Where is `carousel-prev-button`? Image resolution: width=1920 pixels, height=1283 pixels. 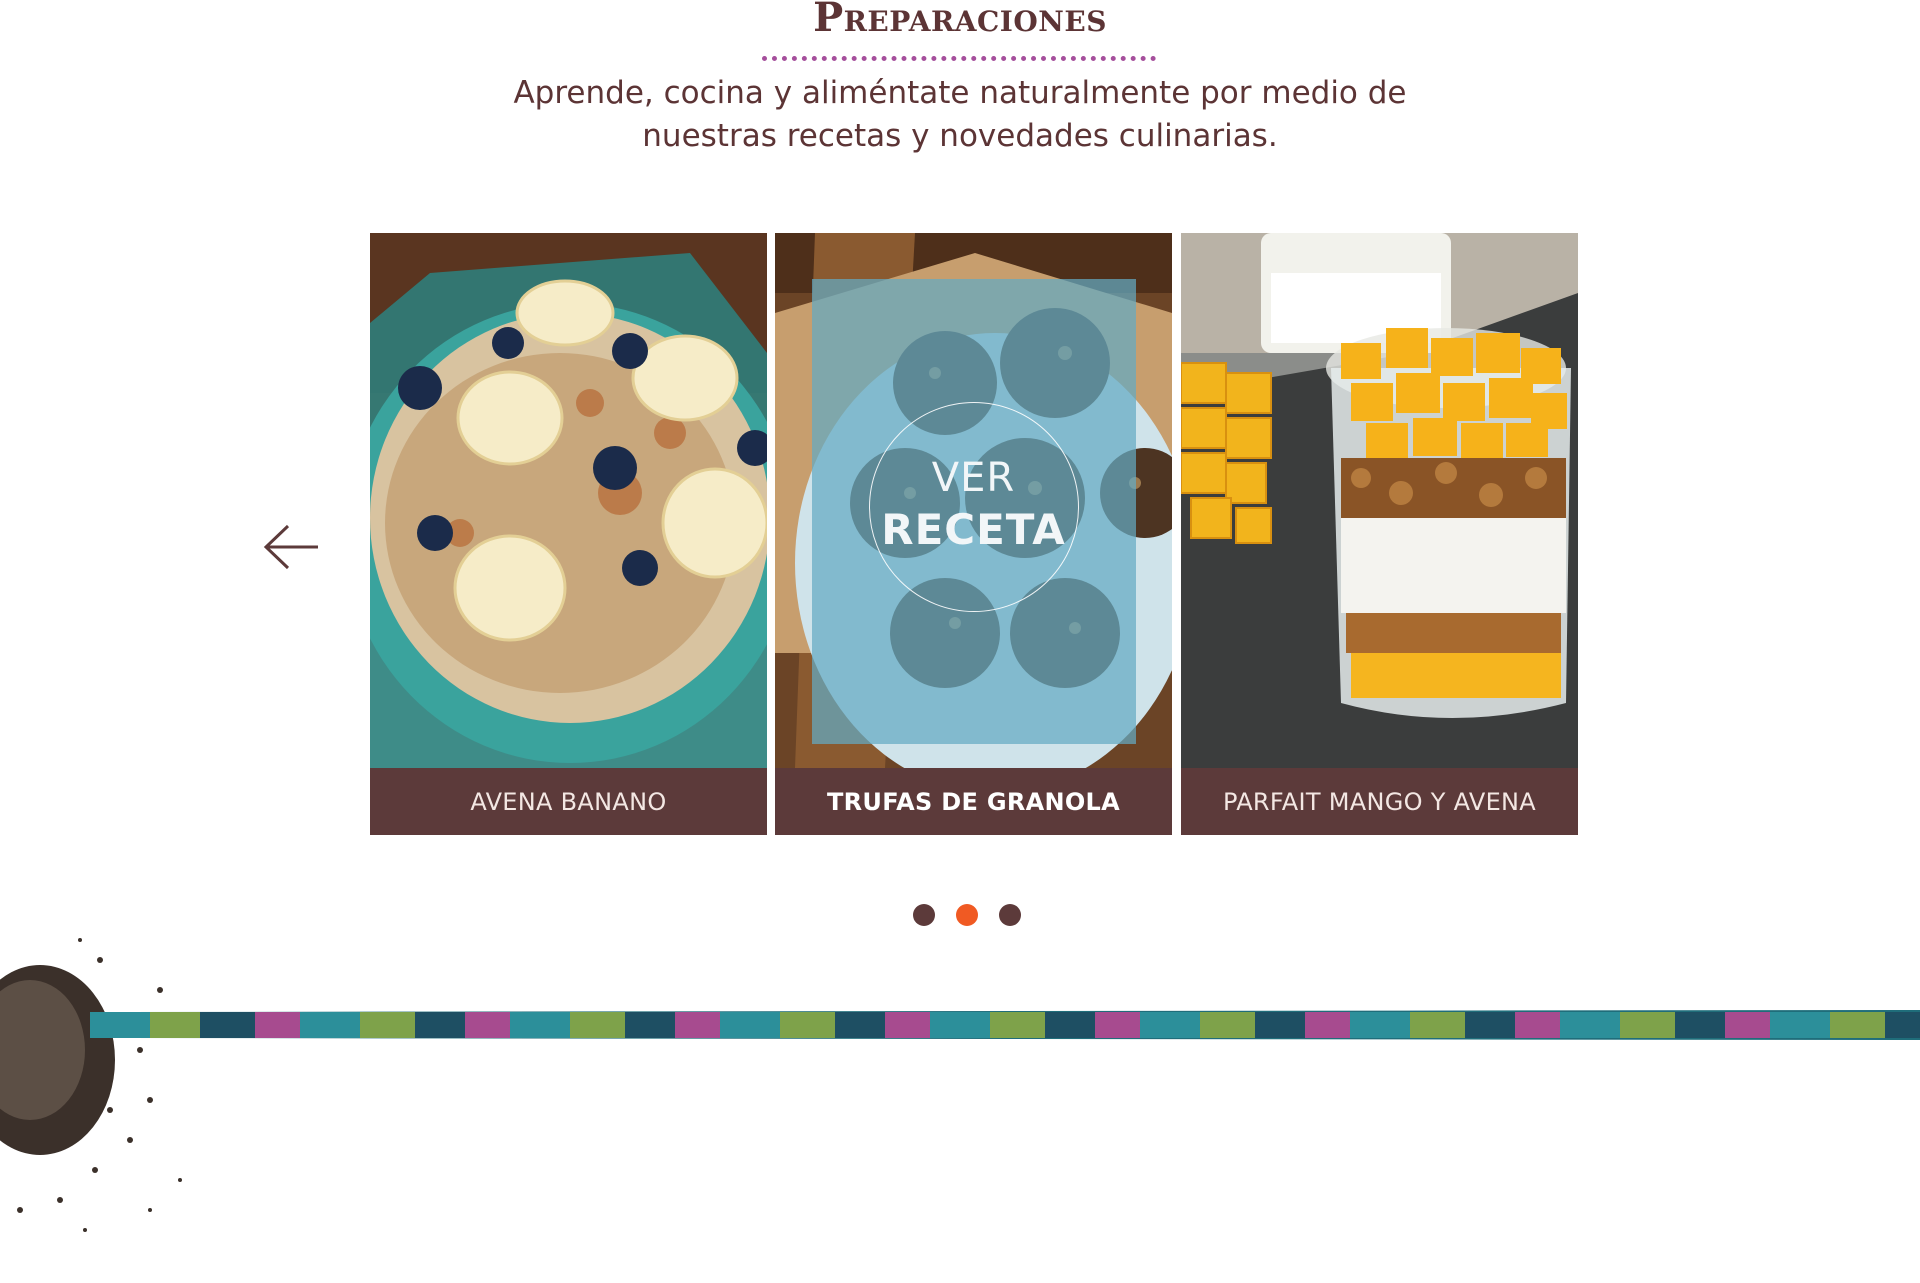
carousel-prev-button is located at coordinates (292, 547).